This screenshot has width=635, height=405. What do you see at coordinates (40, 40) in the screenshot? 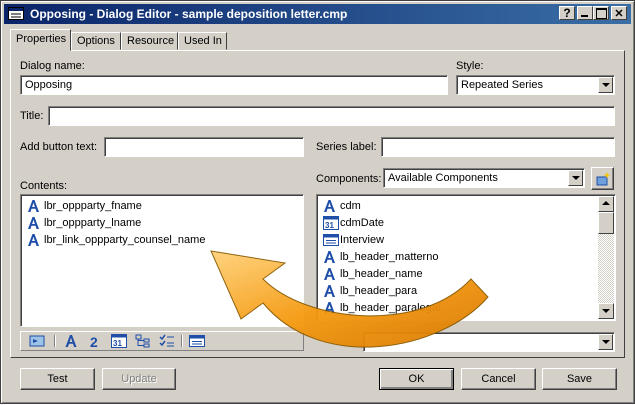
I see `tab-properties: Properties` at bounding box center [40, 40].